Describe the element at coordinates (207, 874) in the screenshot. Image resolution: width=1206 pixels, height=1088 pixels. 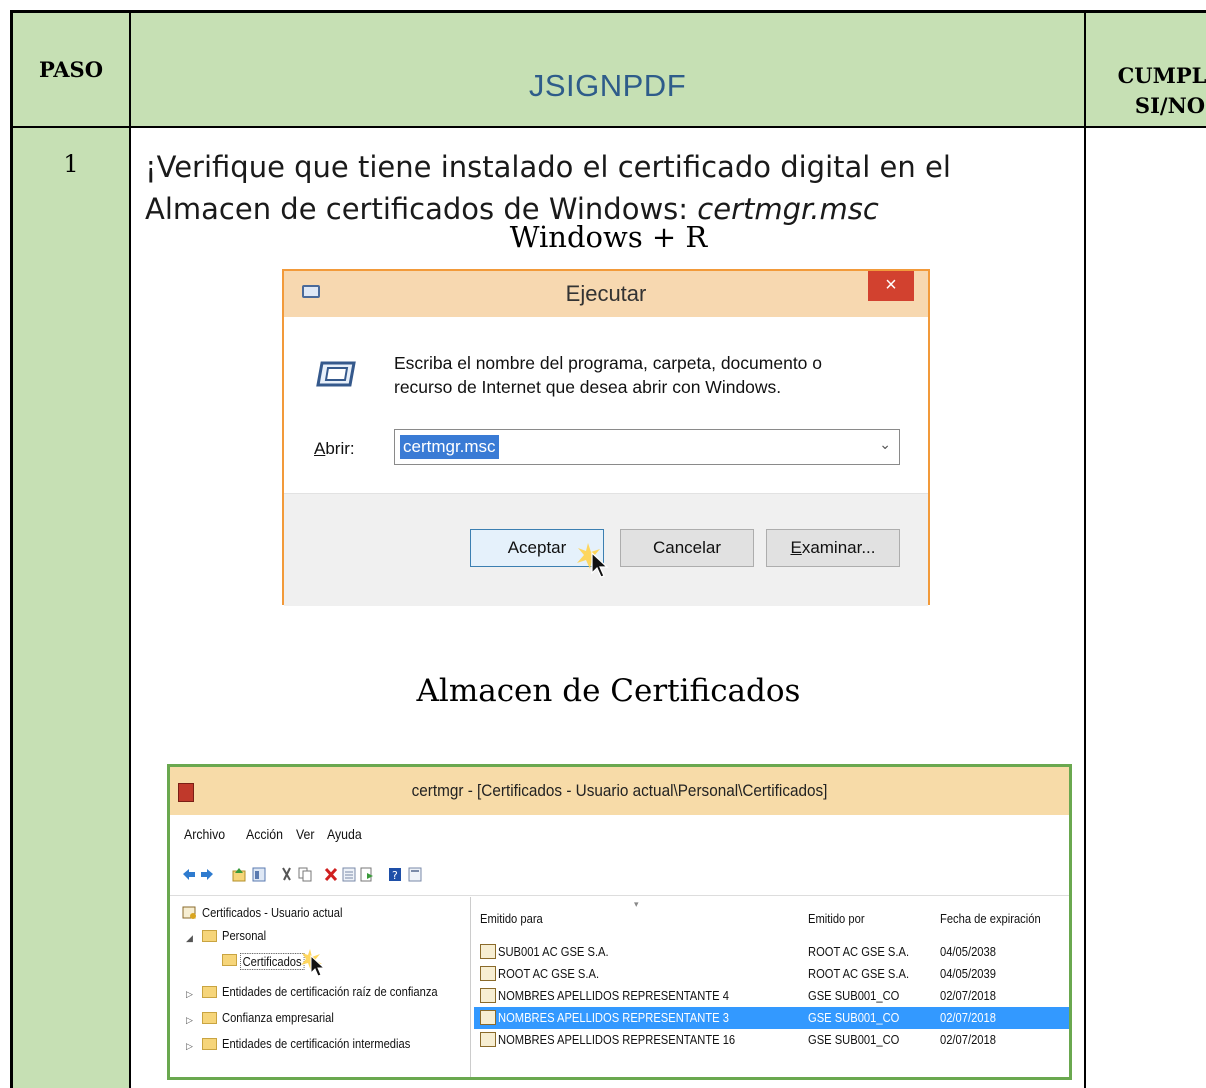
I see `forward-icon` at that location.